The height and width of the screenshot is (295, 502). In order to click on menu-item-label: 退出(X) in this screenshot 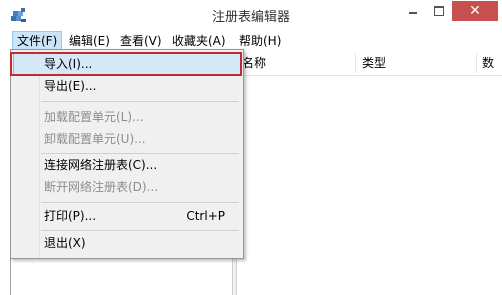, I will do `click(65, 243)`.